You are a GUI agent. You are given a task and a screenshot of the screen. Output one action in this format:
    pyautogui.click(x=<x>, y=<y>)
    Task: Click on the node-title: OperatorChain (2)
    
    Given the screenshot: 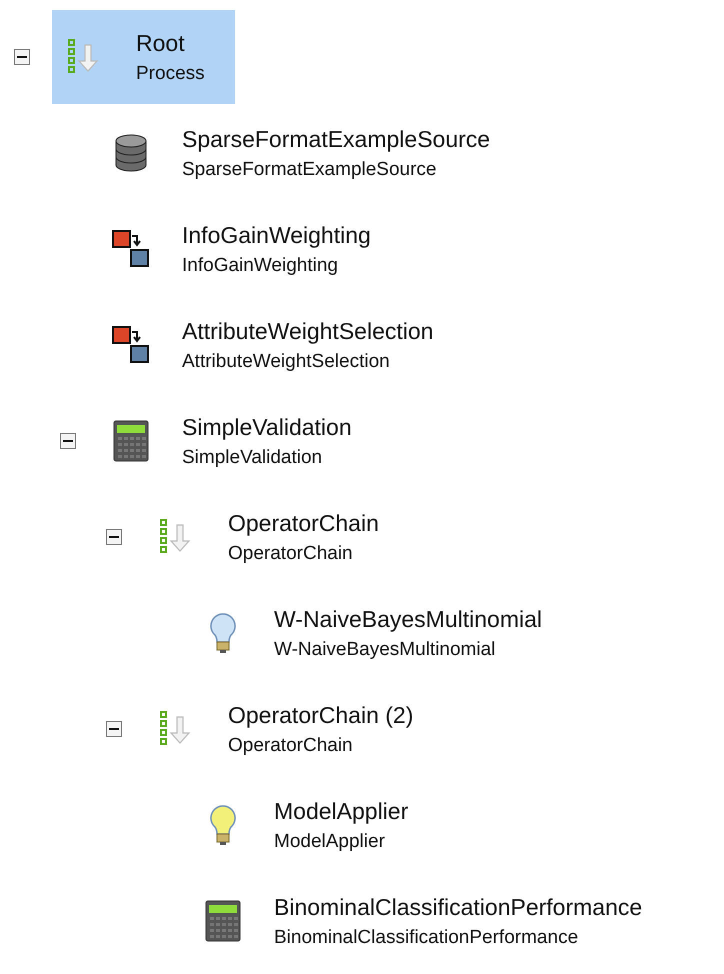 What is the action you would take?
    pyautogui.click(x=321, y=715)
    